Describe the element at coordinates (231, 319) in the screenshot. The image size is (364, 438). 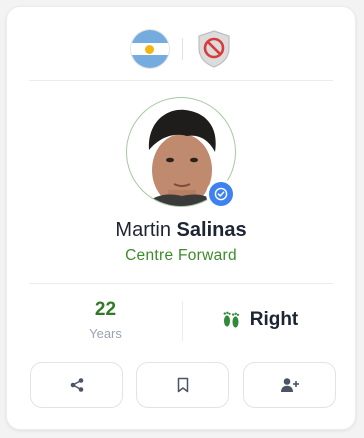
I see `footprints-icon` at that location.